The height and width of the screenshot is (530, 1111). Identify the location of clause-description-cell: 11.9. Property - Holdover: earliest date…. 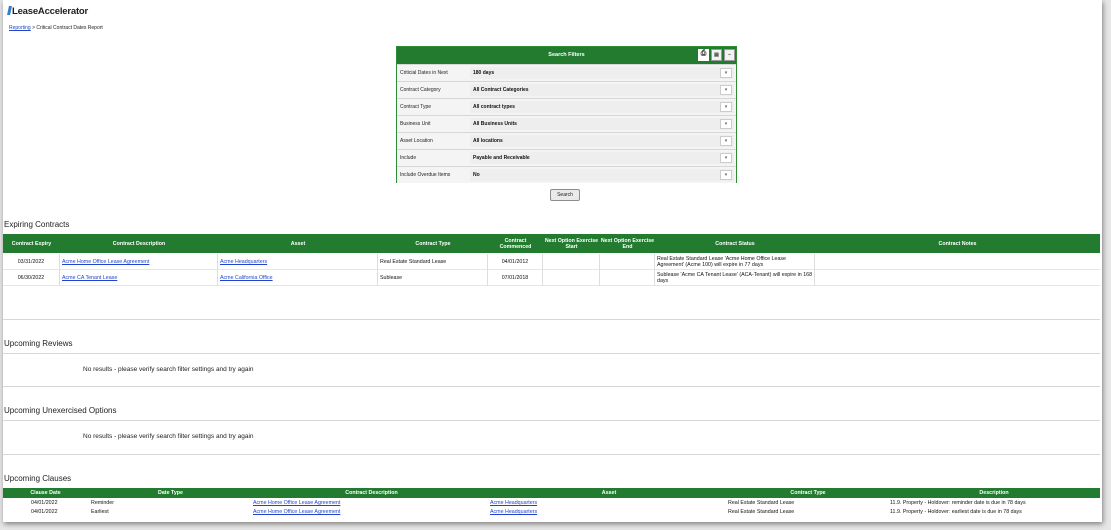
(956, 512).